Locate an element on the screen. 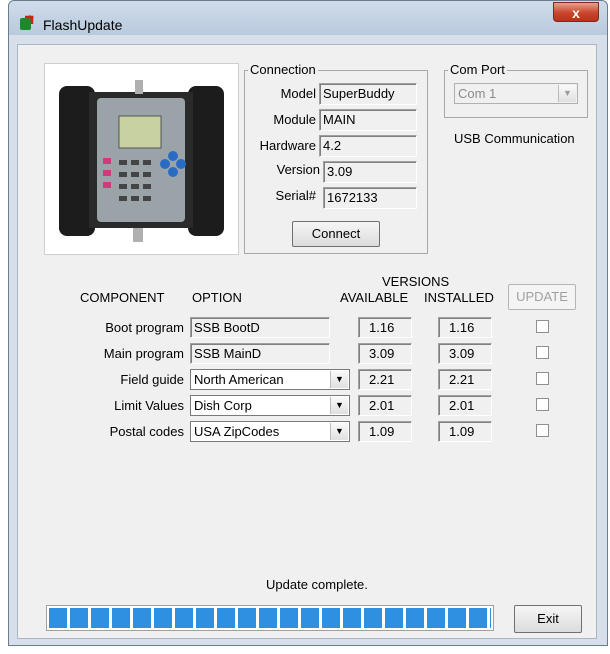 The image size is (610, 654). version-label: Version is located at coordinates (298, 169).